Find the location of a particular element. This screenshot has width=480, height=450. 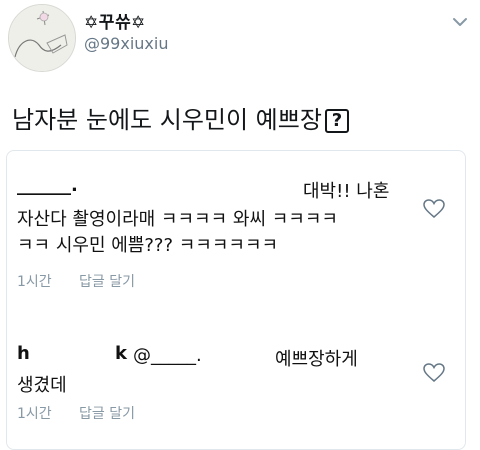

avatar is located at coordinates (42, 38).